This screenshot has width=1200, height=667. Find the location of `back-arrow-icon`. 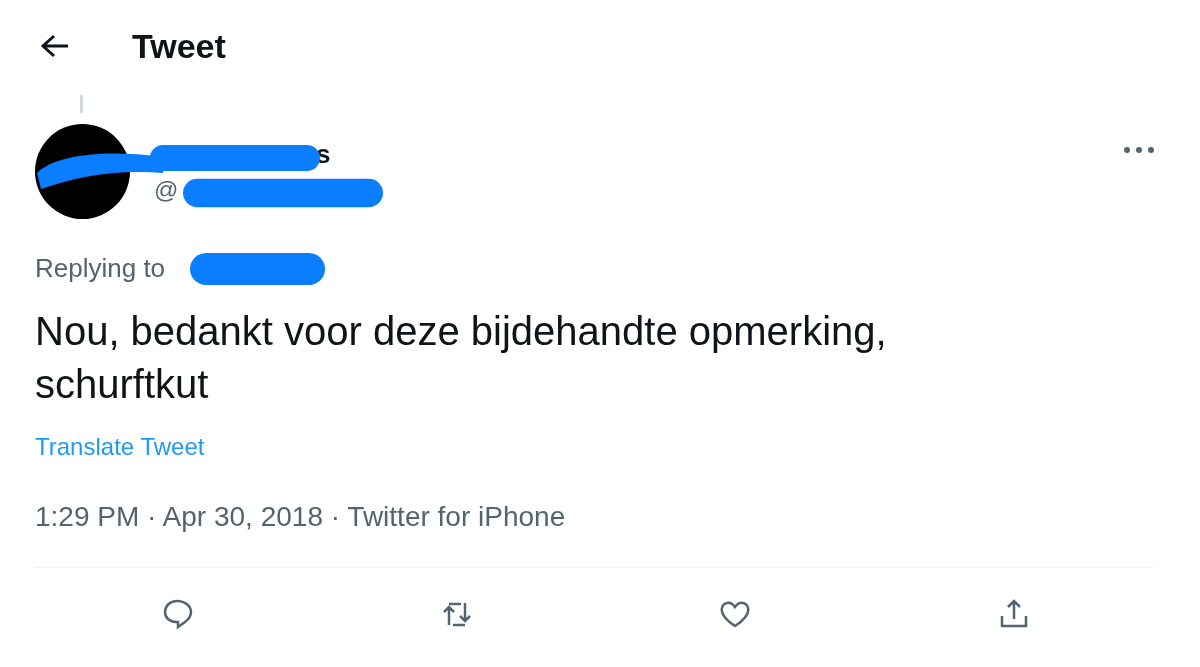

back-arrow-icon is located at coordinates (55, 46).